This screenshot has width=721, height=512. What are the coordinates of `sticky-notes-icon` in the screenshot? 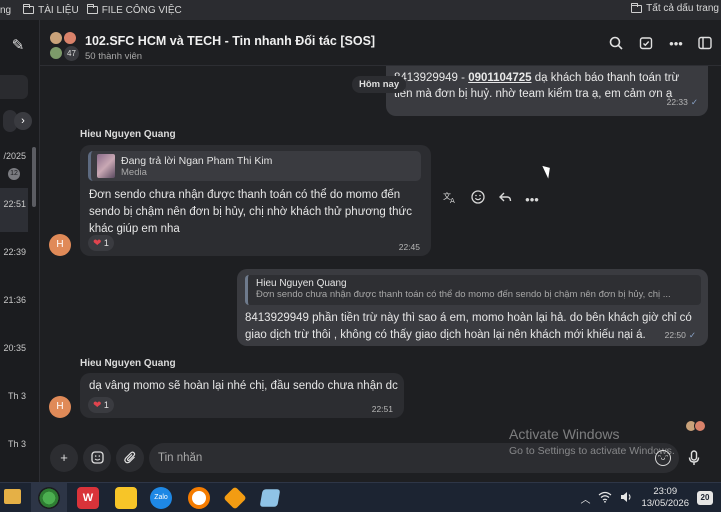 It's located at (126, 498).